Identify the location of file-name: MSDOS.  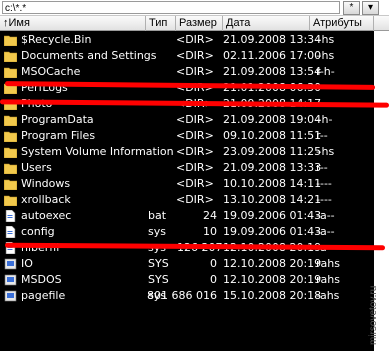
(41, 279).